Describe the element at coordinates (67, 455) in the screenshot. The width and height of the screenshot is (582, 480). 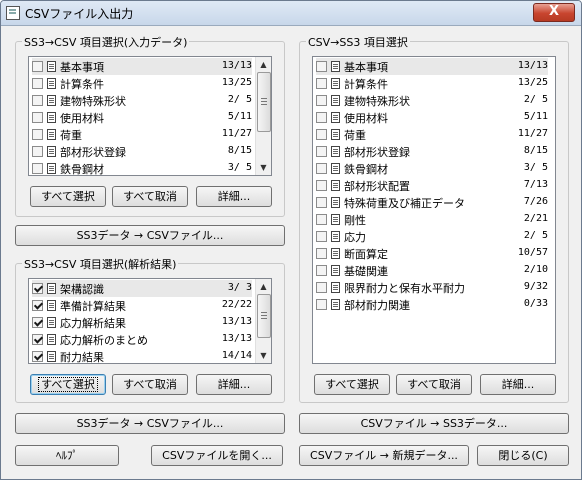
I see `help-button: ﾍﾙﾌﾟ` at that location.